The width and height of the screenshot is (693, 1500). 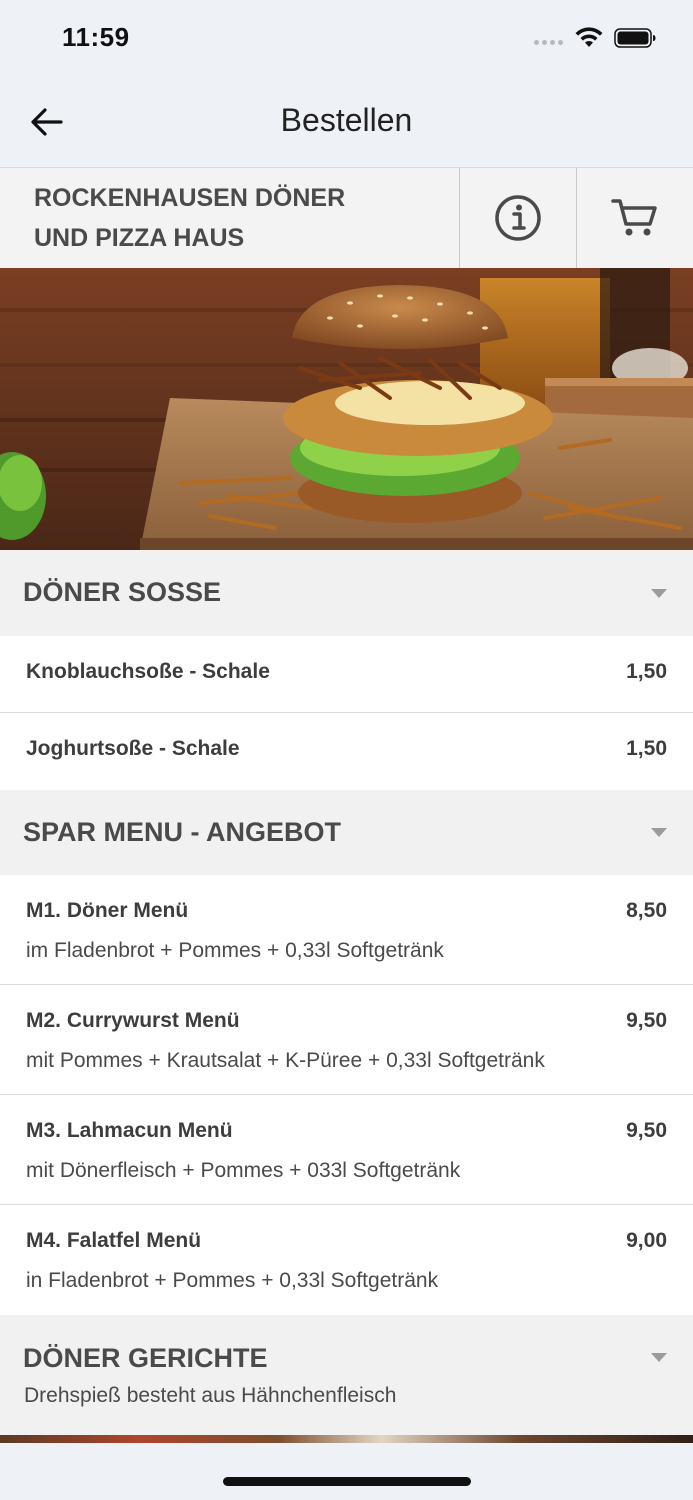 What do you see at coordinates (347, 1481) in the screenshot?
I see `home-indicator-bar` at bounding box center [347, 1481].